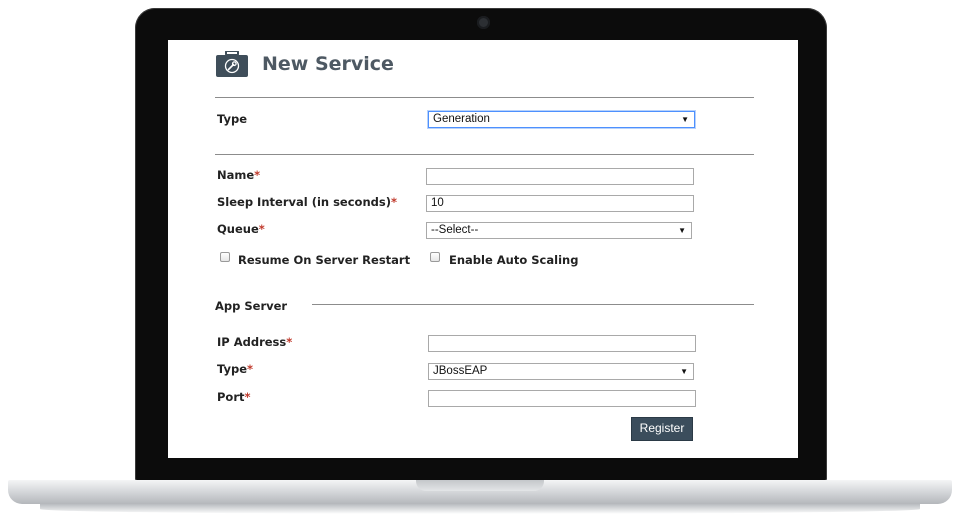  Describe the element at coordinates (324, 260) in the screenshot. I see `resume-on-restart-label: Resume On Server Restart` at that location.